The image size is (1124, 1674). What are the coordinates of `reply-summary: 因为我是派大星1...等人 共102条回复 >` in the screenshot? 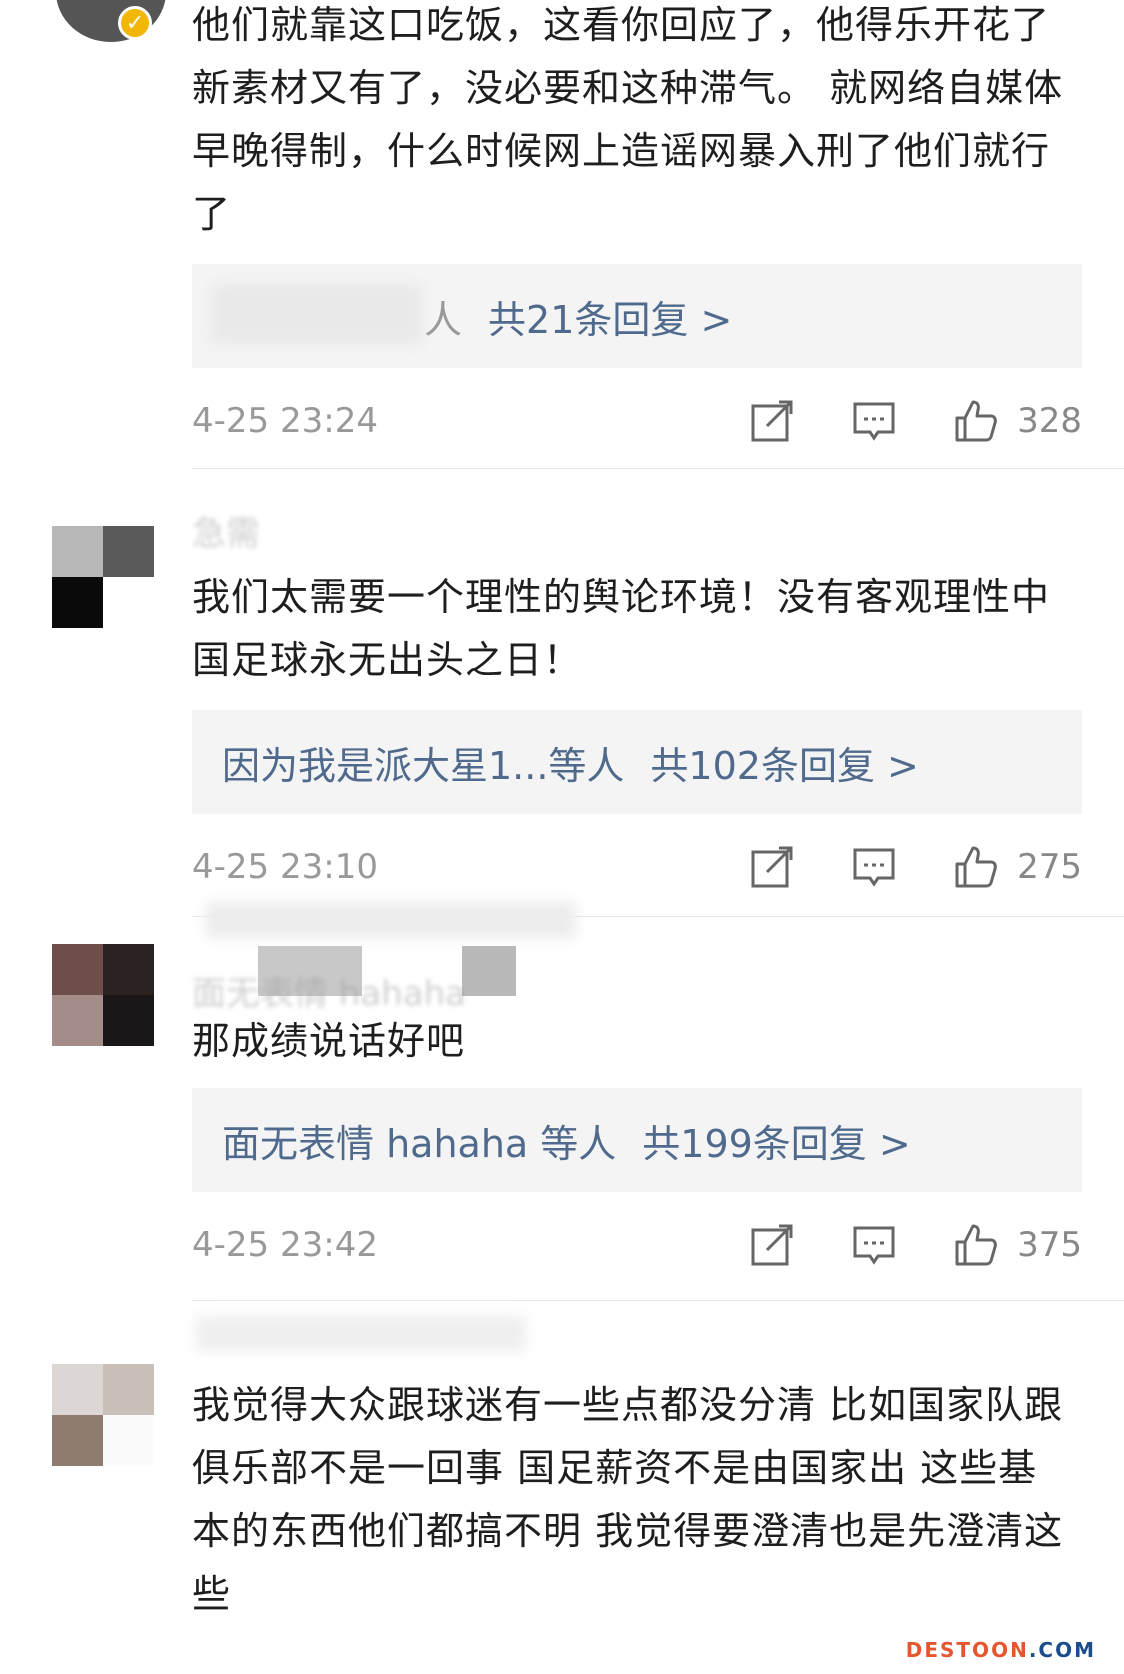 It's located at (637, 762).